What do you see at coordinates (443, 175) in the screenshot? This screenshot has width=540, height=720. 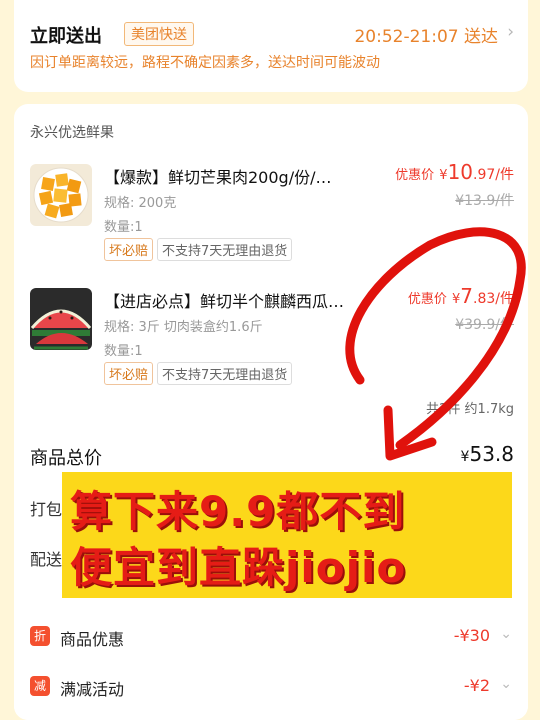 I see `price-currency: ¥` at bounding box center [443, 175].